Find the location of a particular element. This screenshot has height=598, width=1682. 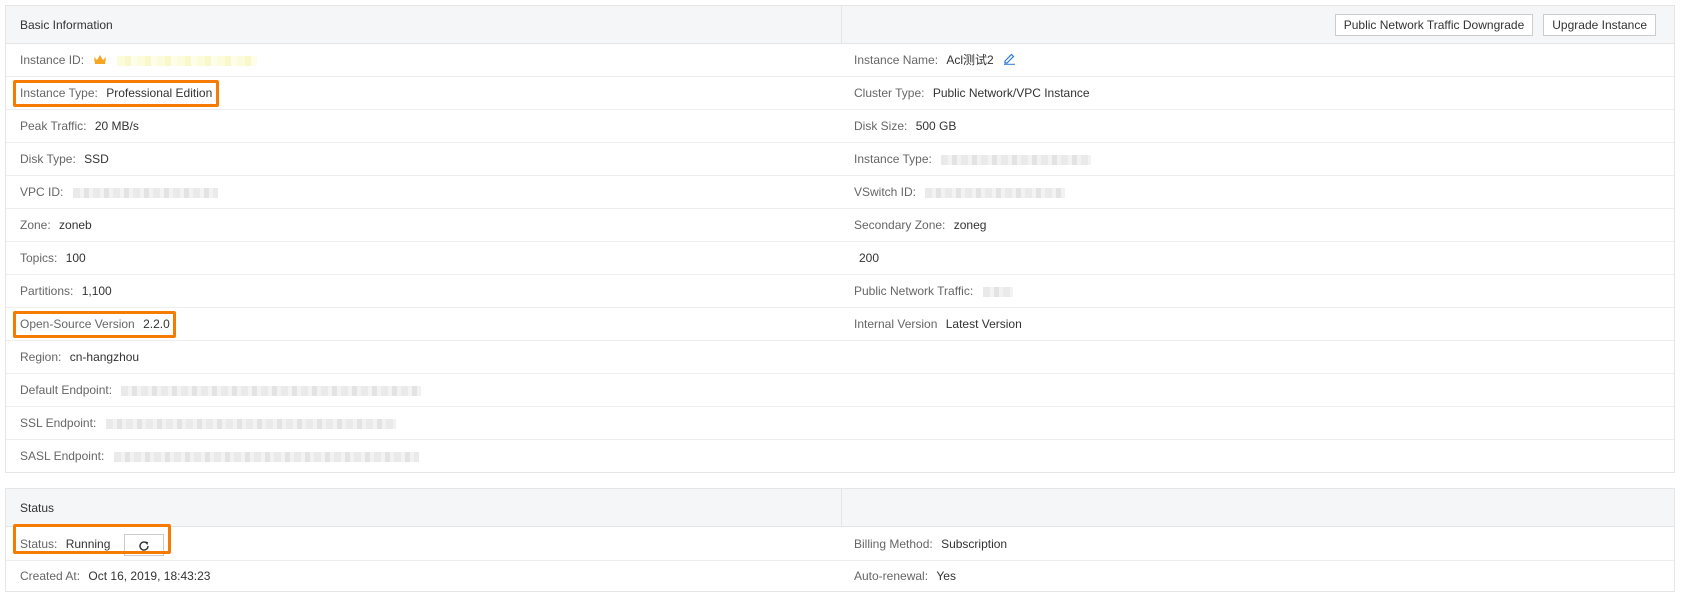

field-value: zoneb is located at coordinates (75, 225).